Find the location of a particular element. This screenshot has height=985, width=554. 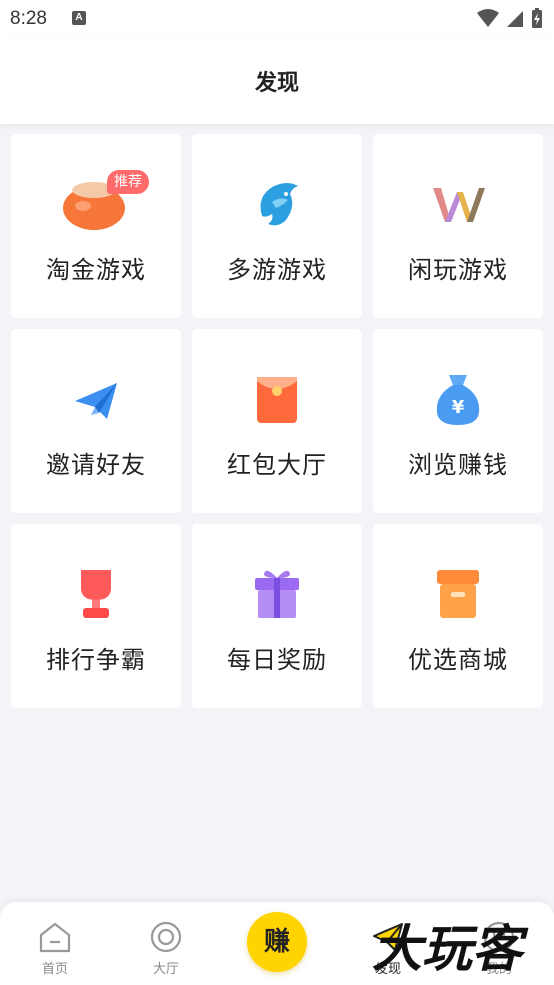

discover-plane-icon is located at coordinates (388, 937).